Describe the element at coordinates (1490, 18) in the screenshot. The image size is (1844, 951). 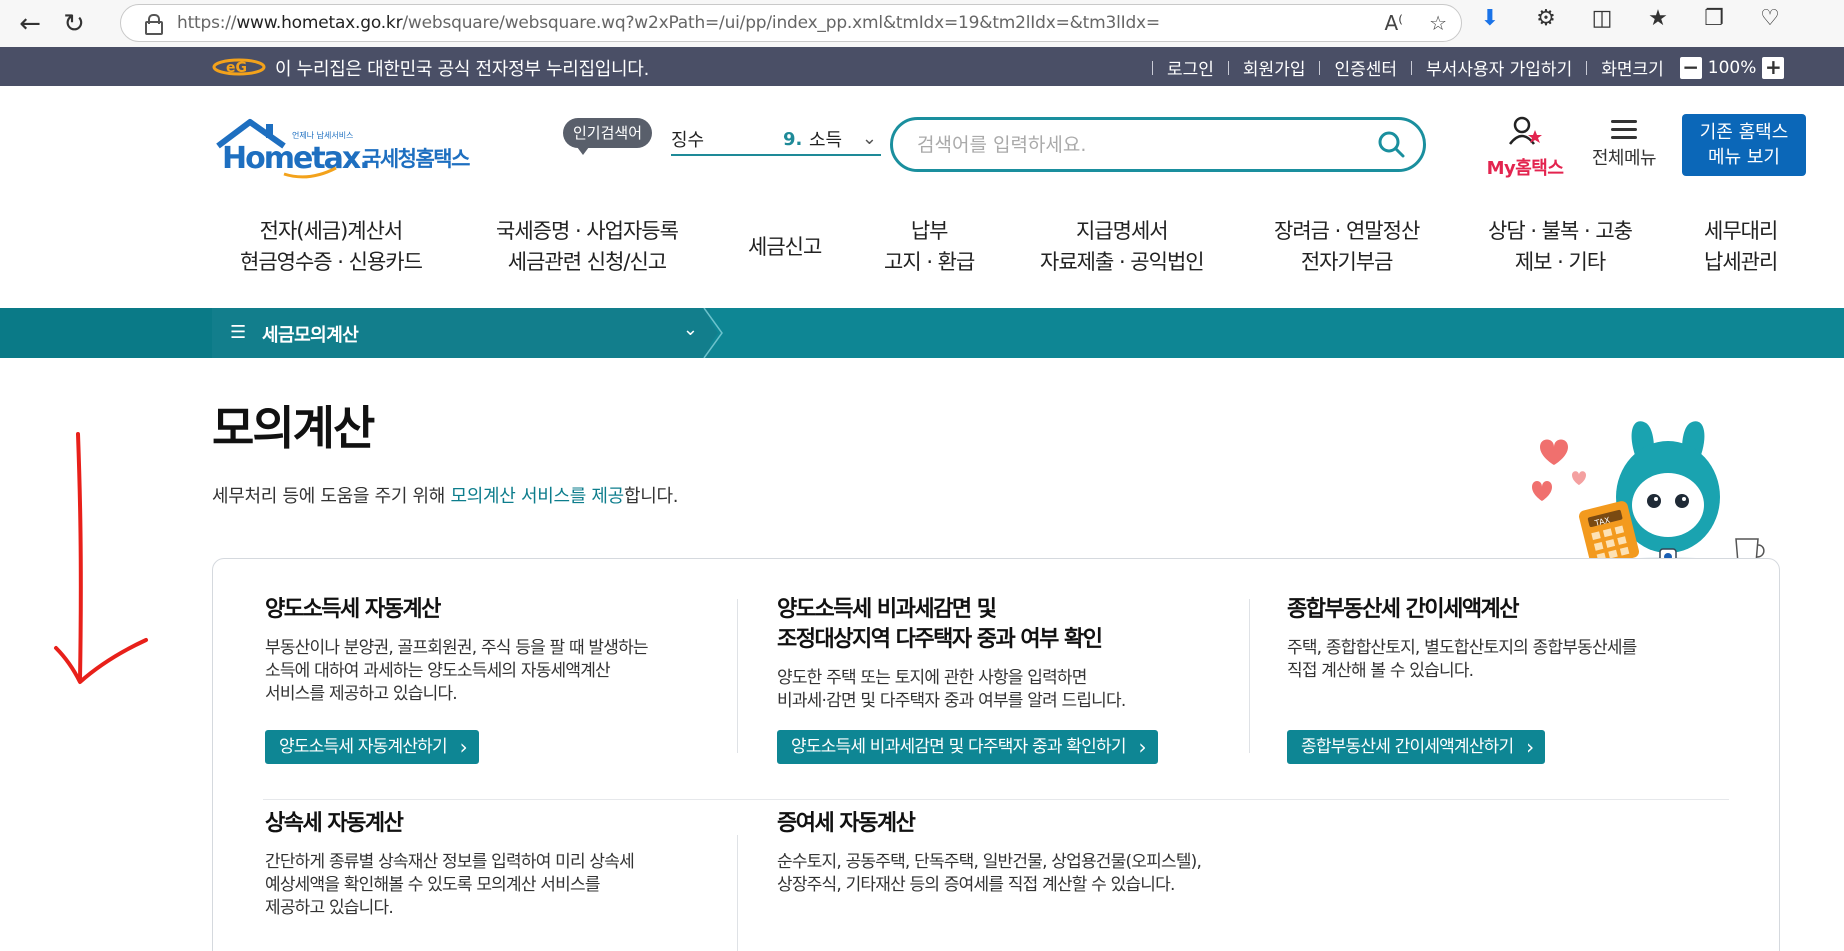
I see `download-icon: ⬇` at that location.